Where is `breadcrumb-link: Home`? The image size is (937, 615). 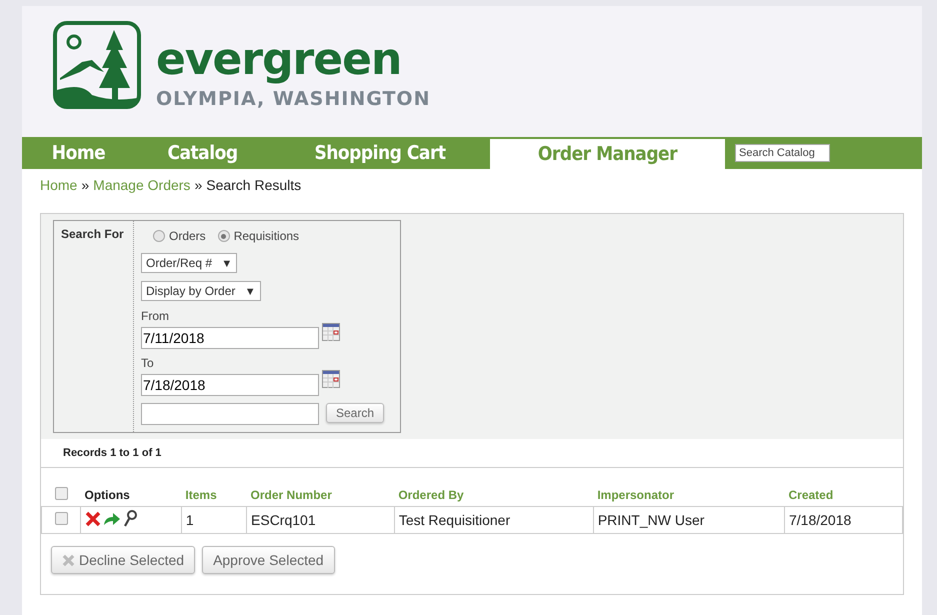
breadcrumb-link: Home is located at coordinates (59, 185).